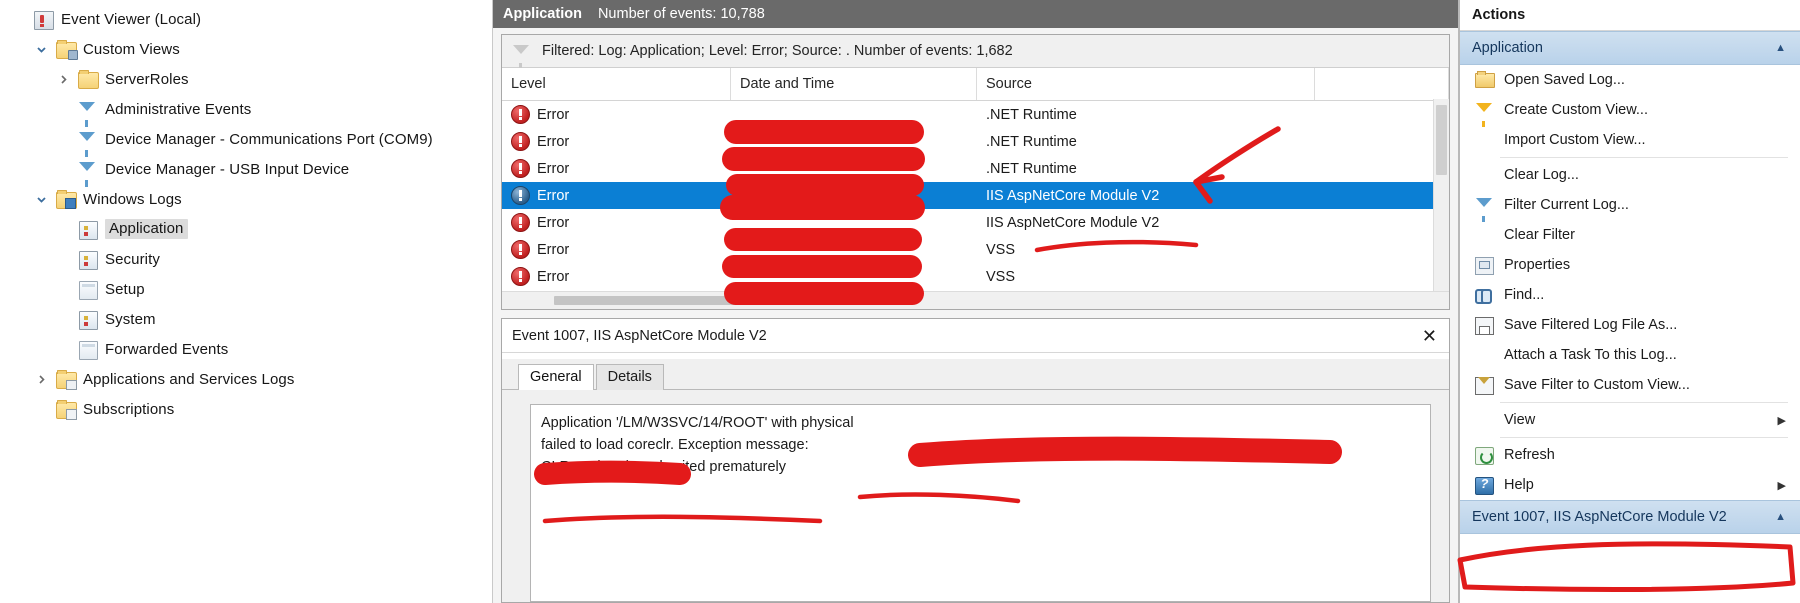 The width and height of the screenshot is (1800, 603). I want to click on custom-views-folder-icon, so click(66, 49).